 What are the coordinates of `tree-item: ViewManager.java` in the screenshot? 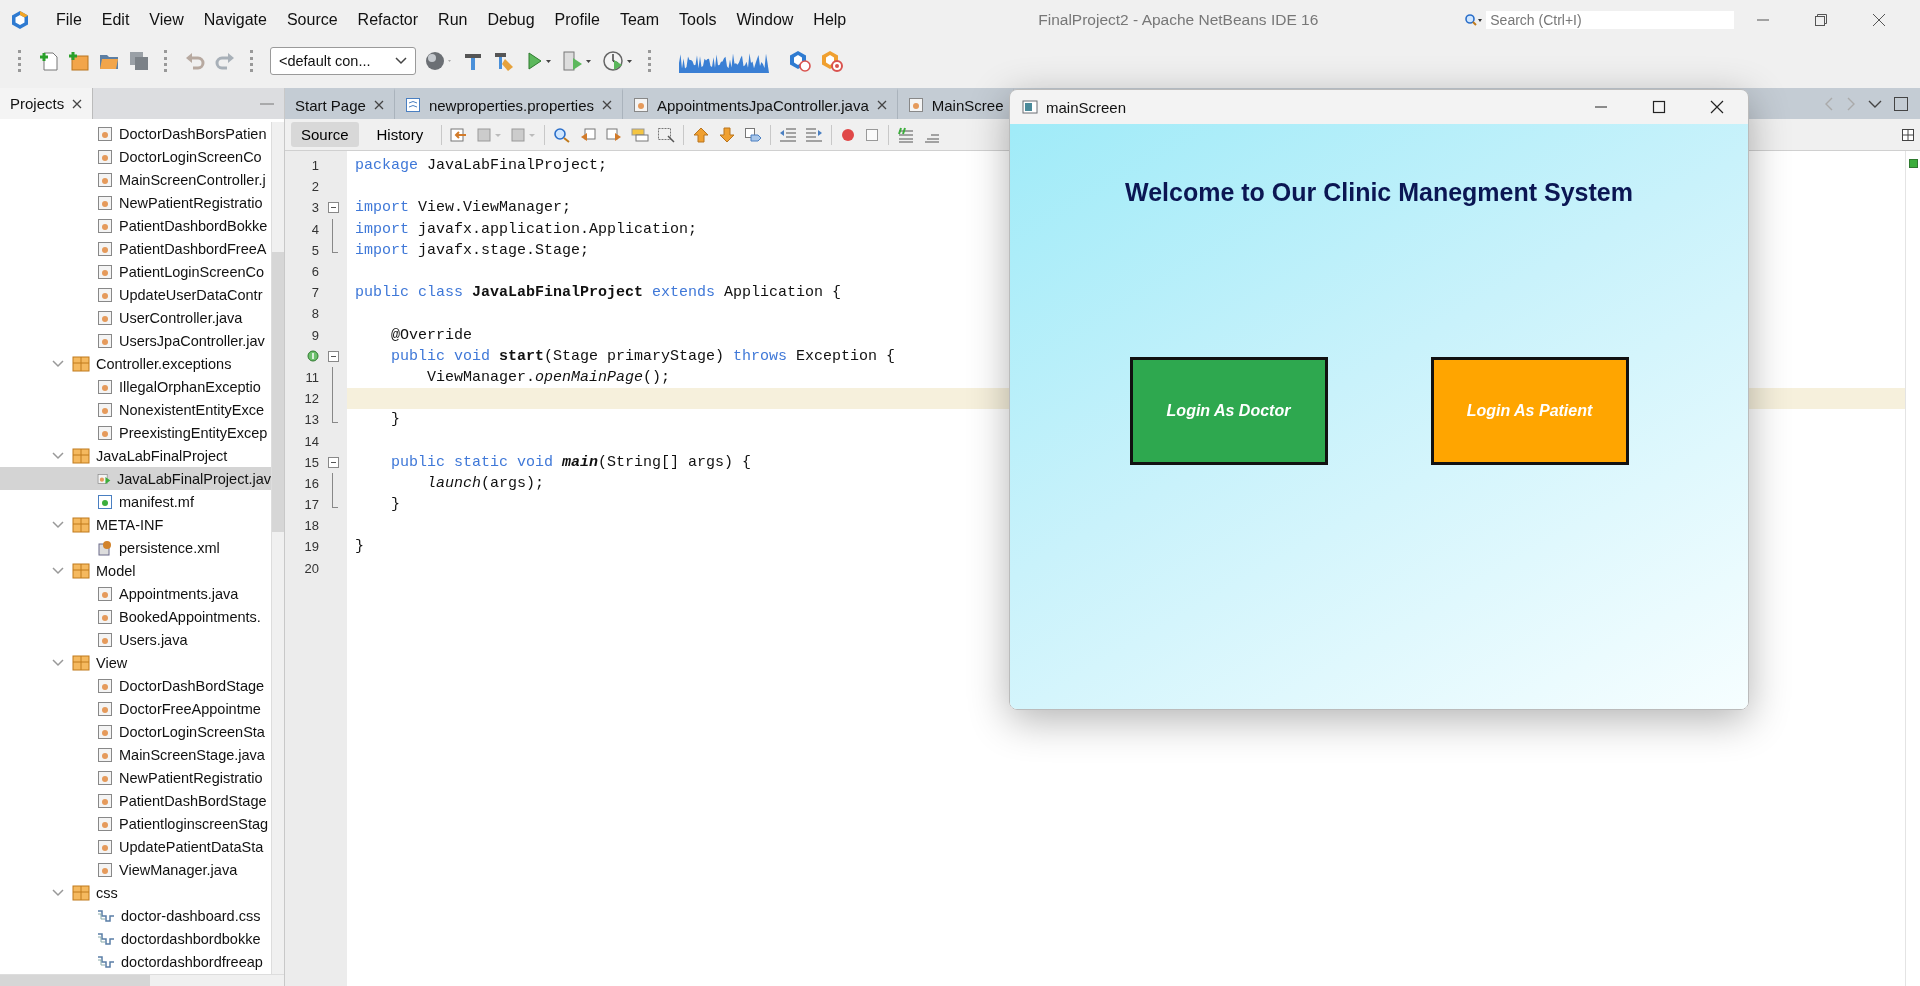 It's located at (135, 869).